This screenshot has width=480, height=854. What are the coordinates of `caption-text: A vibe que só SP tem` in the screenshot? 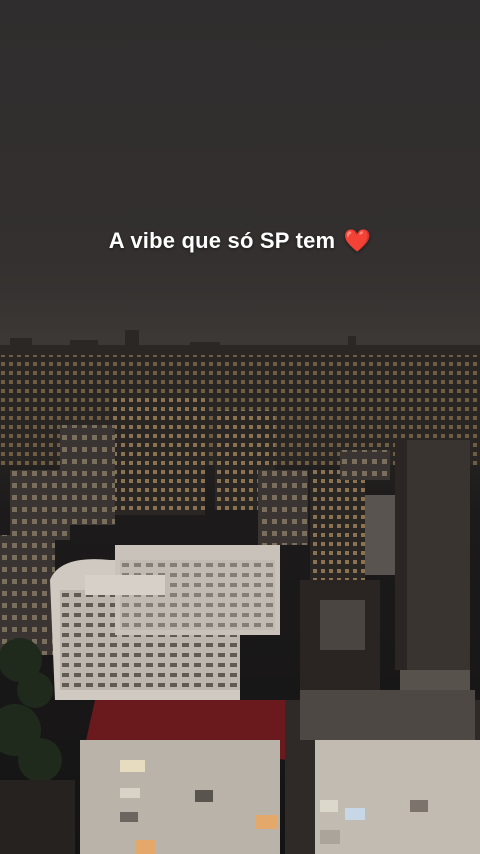 It's located at (222, 240).